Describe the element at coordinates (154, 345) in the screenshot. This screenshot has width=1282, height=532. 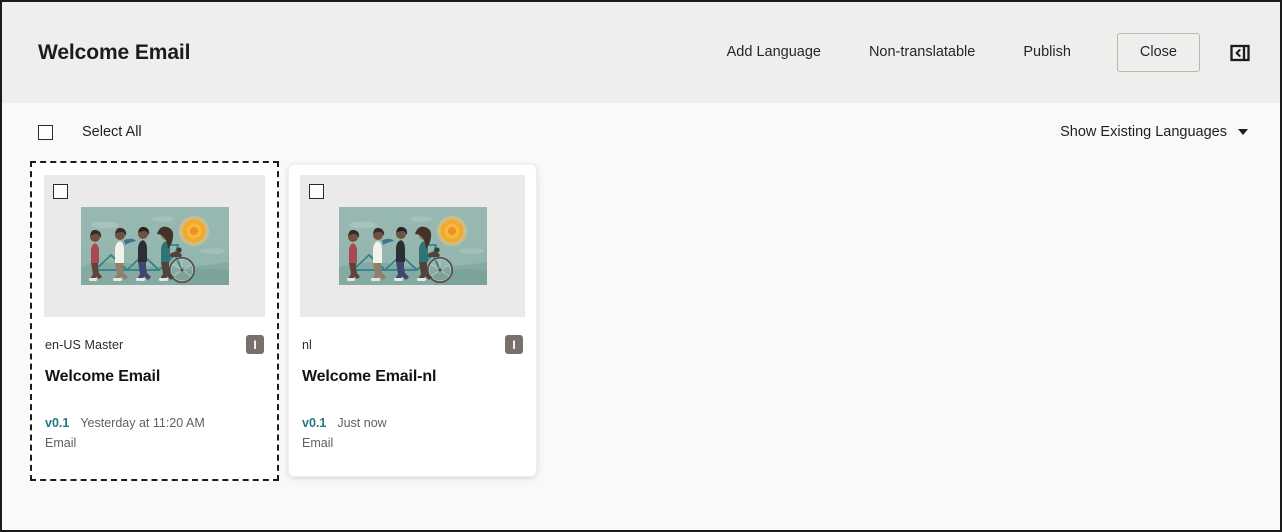
I see `card-locale-row: en-US Master I` at that location.